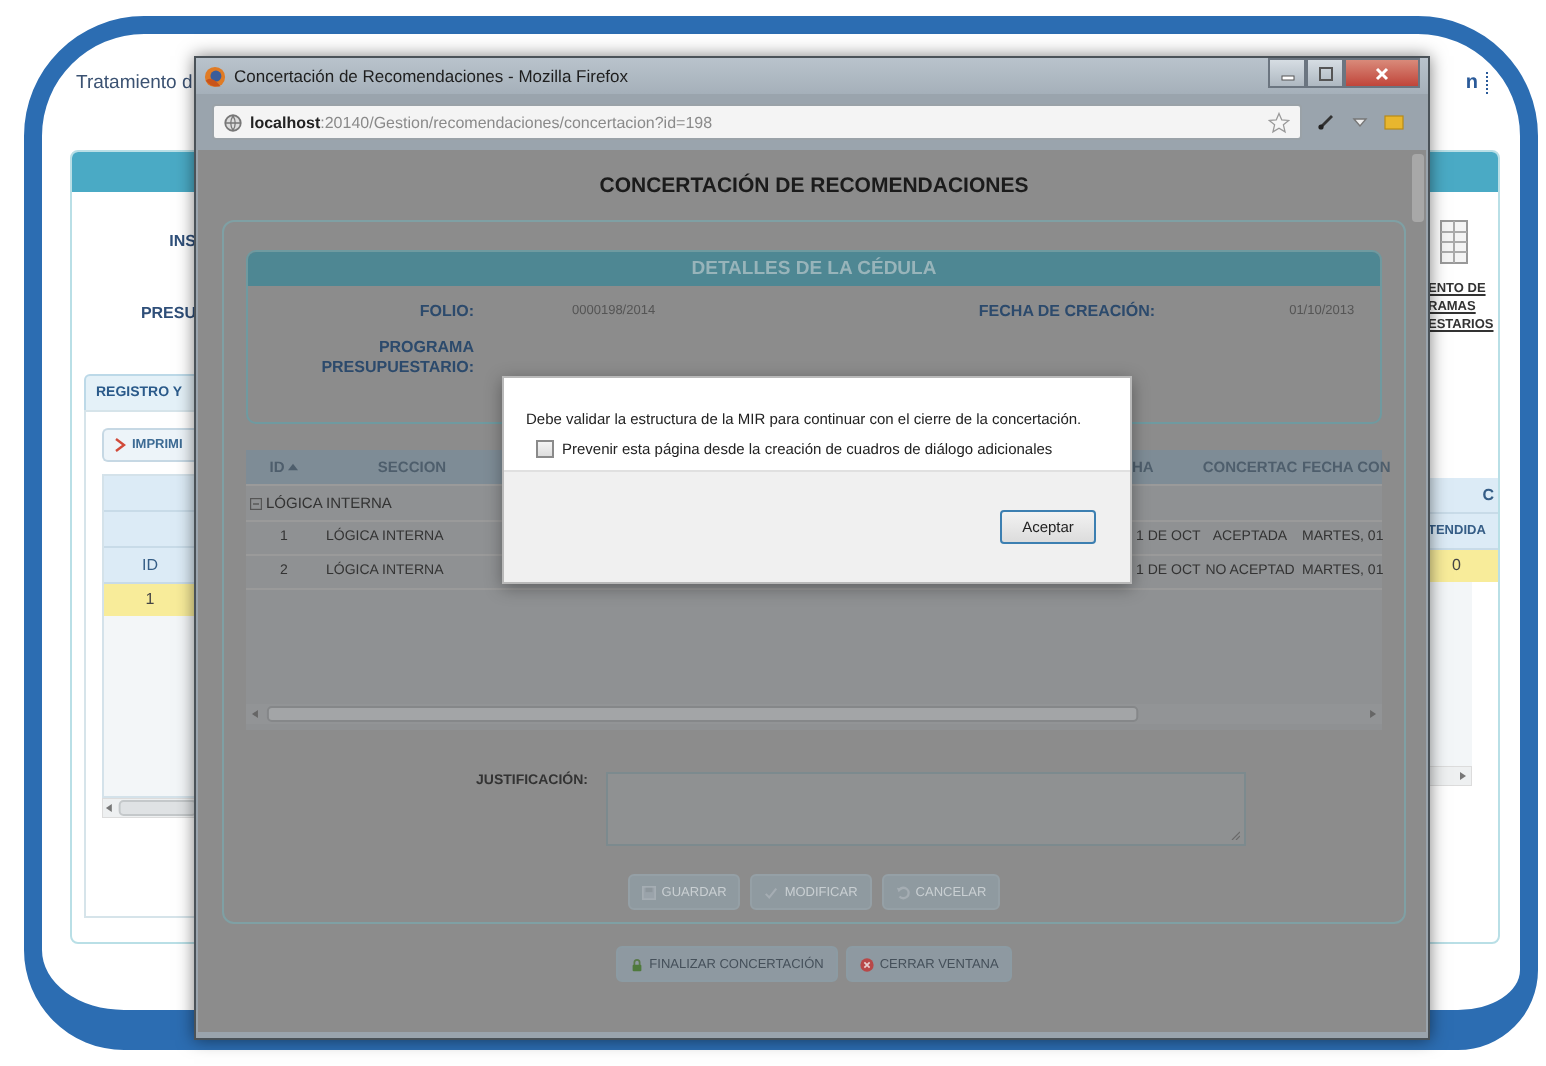 The height and width of the screenshot is (1066, 1546). Describe the element at coordinates (757, 122) in the screenshot. I see `address-bar: localhost:20140/Gestion/recomendaciones/concertacion?id=198` at that location.